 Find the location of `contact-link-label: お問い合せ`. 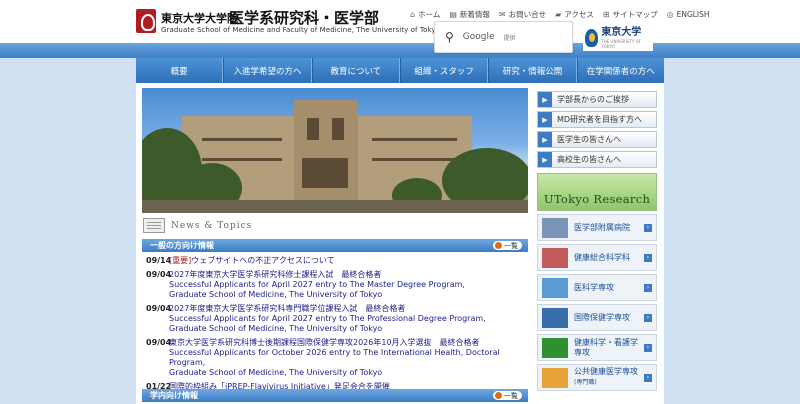

contact-link-label: お問い合せ is located at coordinates (527, 14).